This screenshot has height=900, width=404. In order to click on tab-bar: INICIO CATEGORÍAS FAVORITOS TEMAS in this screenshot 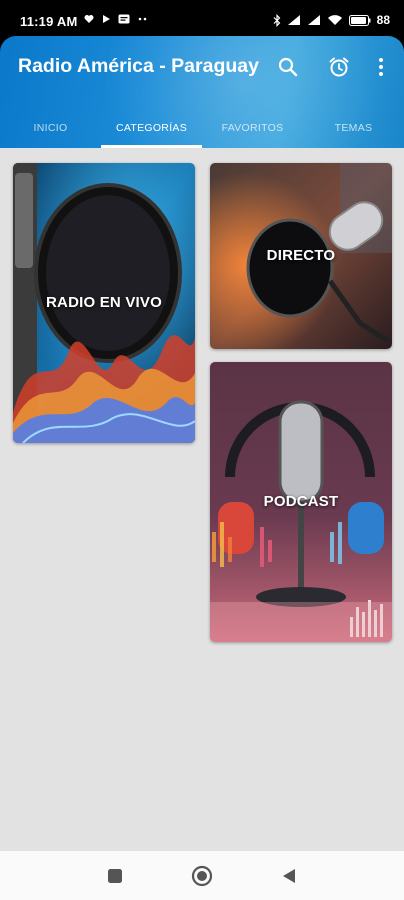, I will do `click(202, 128)`.